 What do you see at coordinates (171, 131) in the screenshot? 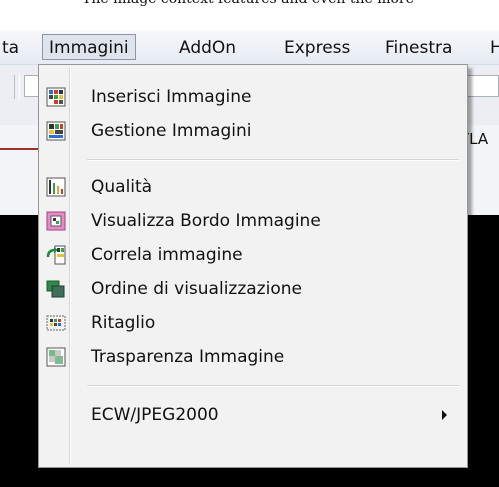
I see `menu-item-label: Gestione Immagini` at bounding box center [171, 131].